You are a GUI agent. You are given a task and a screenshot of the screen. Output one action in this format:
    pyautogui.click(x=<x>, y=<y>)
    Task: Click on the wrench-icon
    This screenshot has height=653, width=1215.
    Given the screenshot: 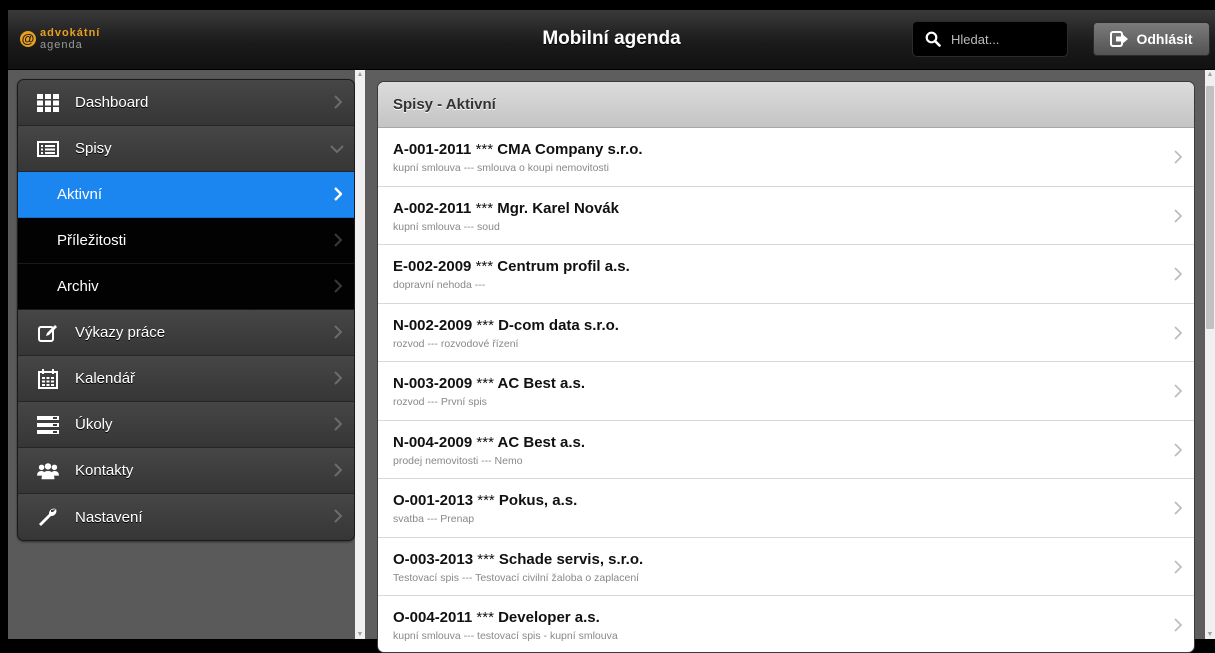 What is the action you would take?
    pyautogui.click(x=48, y=517)
    